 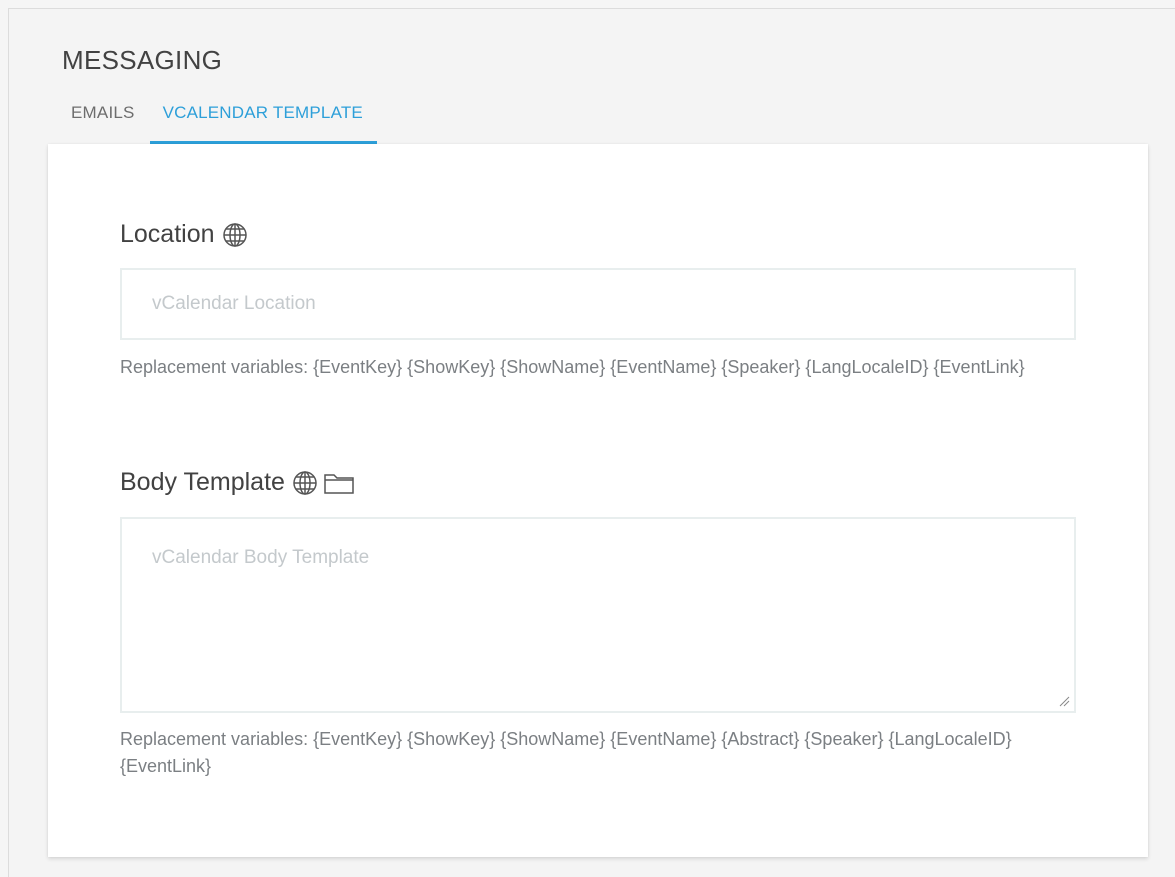 I want to click on location-input, so click(x=598, y=304).